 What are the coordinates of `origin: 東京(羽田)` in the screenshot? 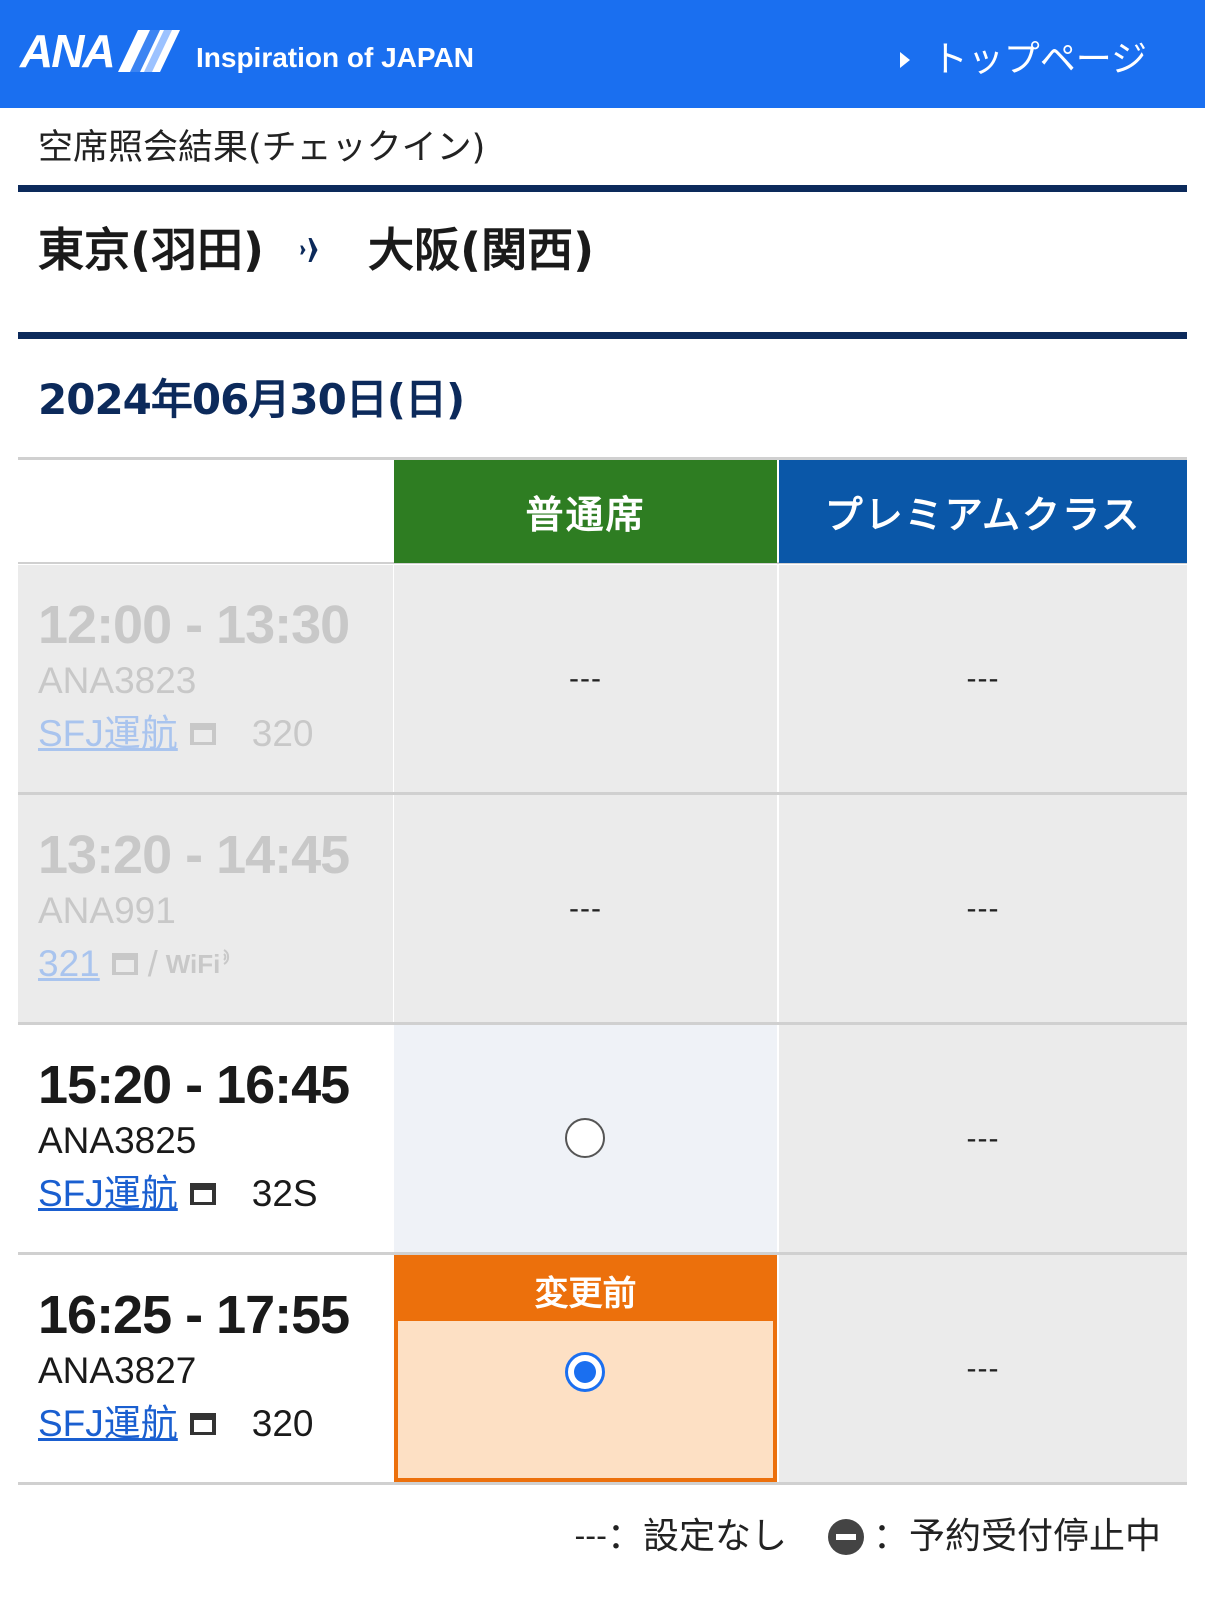 It's located at (151, 250).